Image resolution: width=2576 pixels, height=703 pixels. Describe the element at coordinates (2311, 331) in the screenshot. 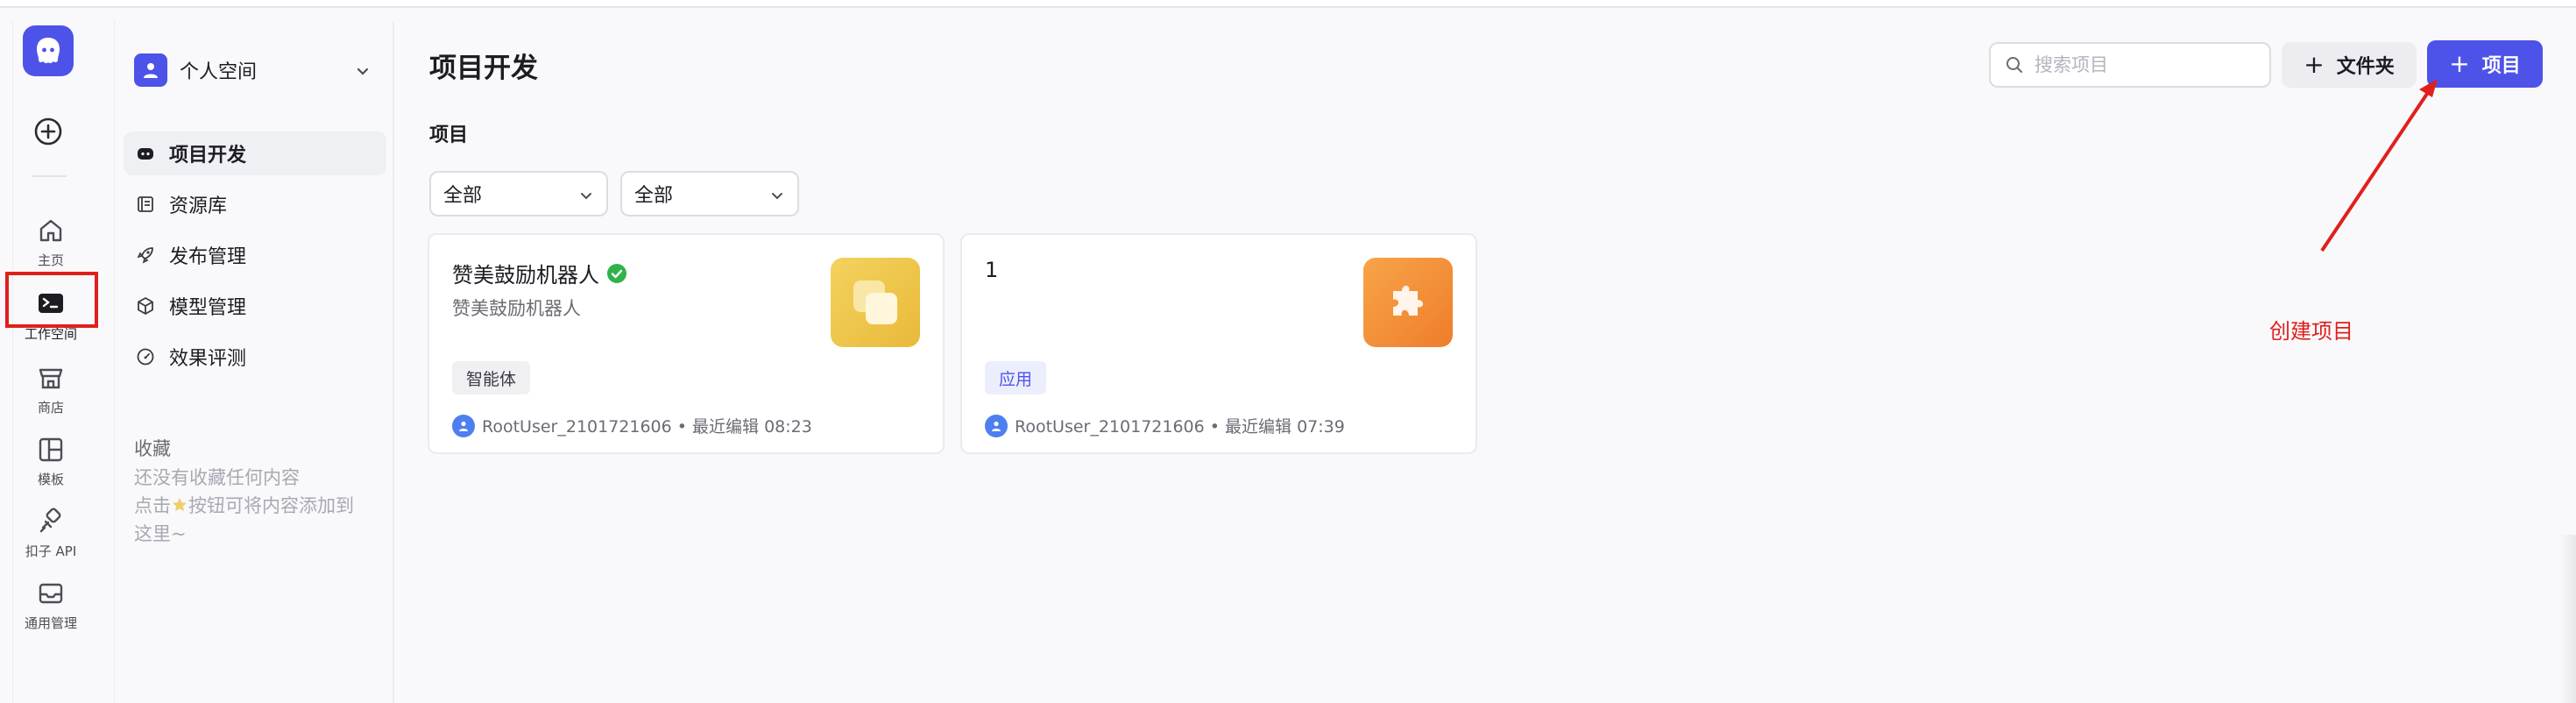

I see `annotation-label: 创建项目` at that location.